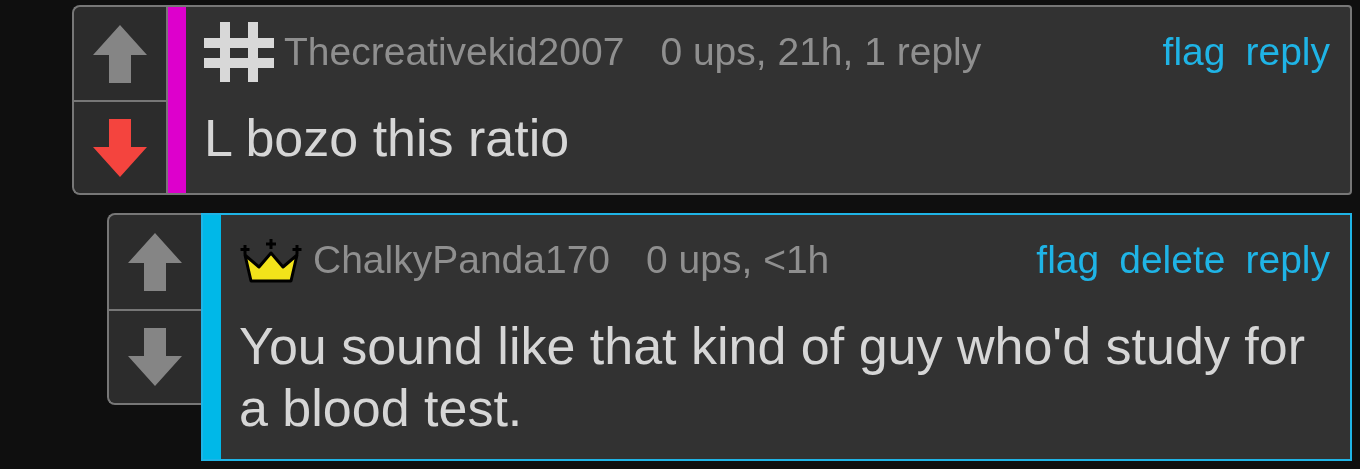  I want to click on username: ChalkyPanda170, so click(462, 260).